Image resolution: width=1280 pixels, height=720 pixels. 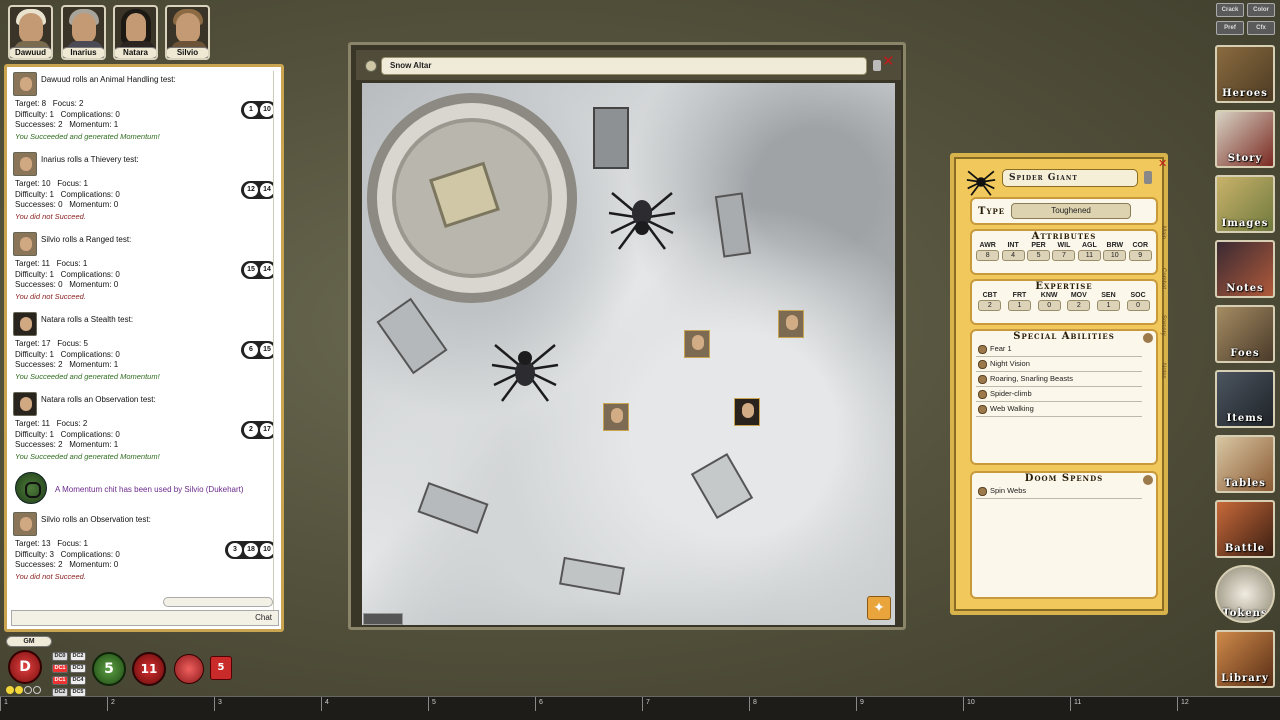 I want to click on attr-value: 4, so click(x=1013, y=255).